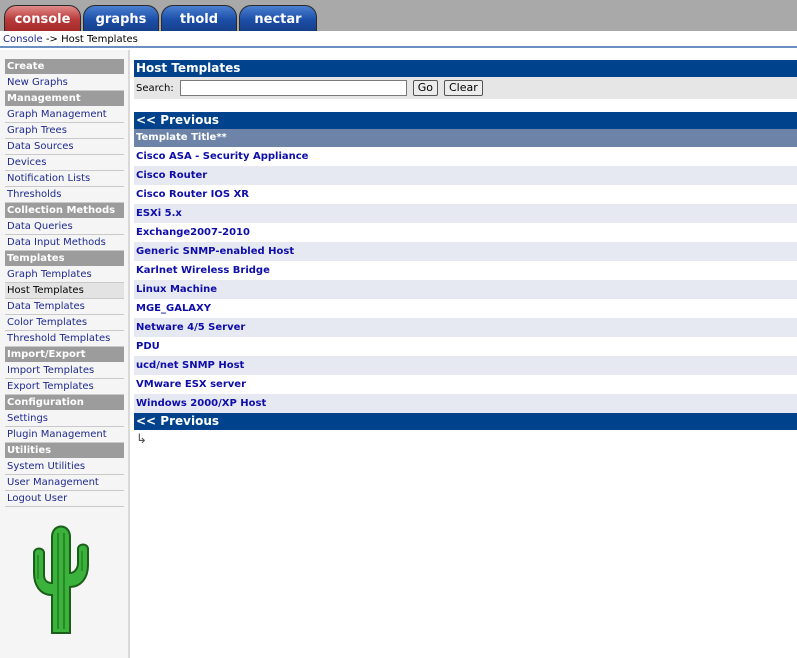  I want to click on sidebar-item-graph-management: Graph Management, so click(64, 115).